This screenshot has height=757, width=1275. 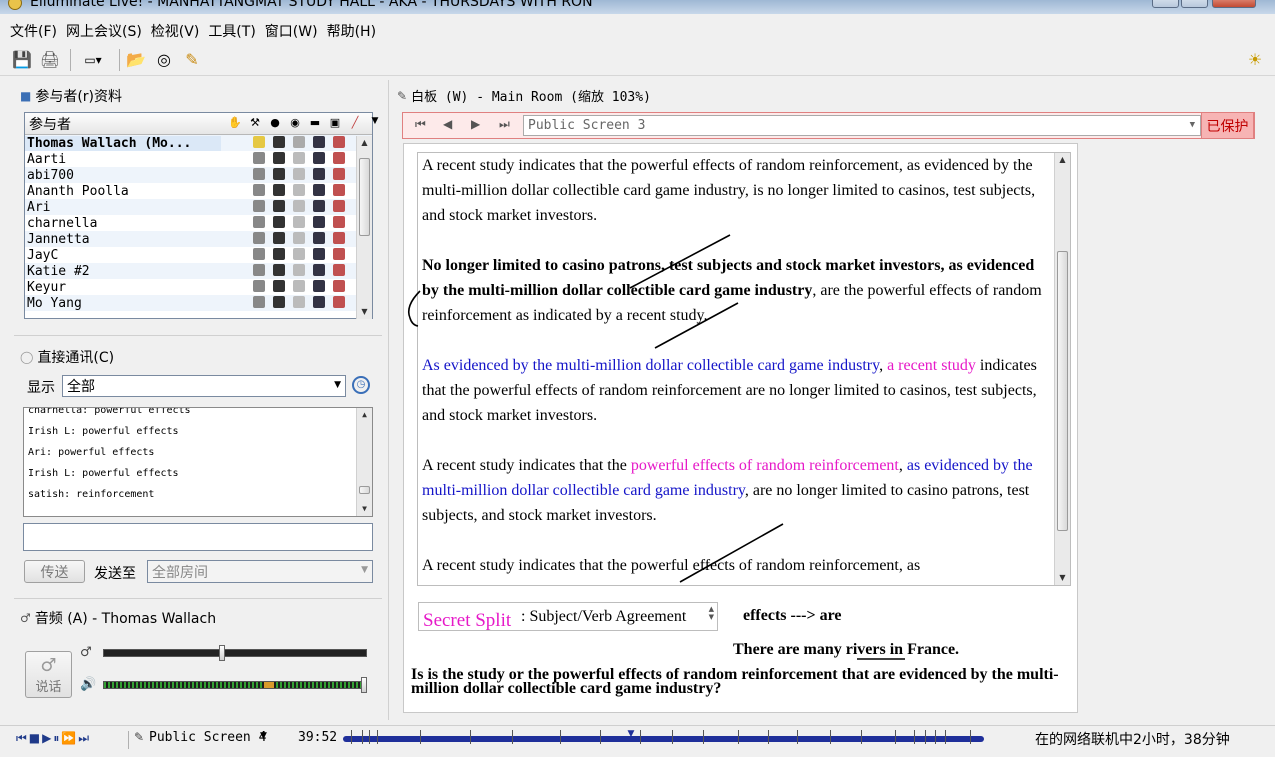 I want to click on participant-row: Katie #2, so click(x=198, y=271).